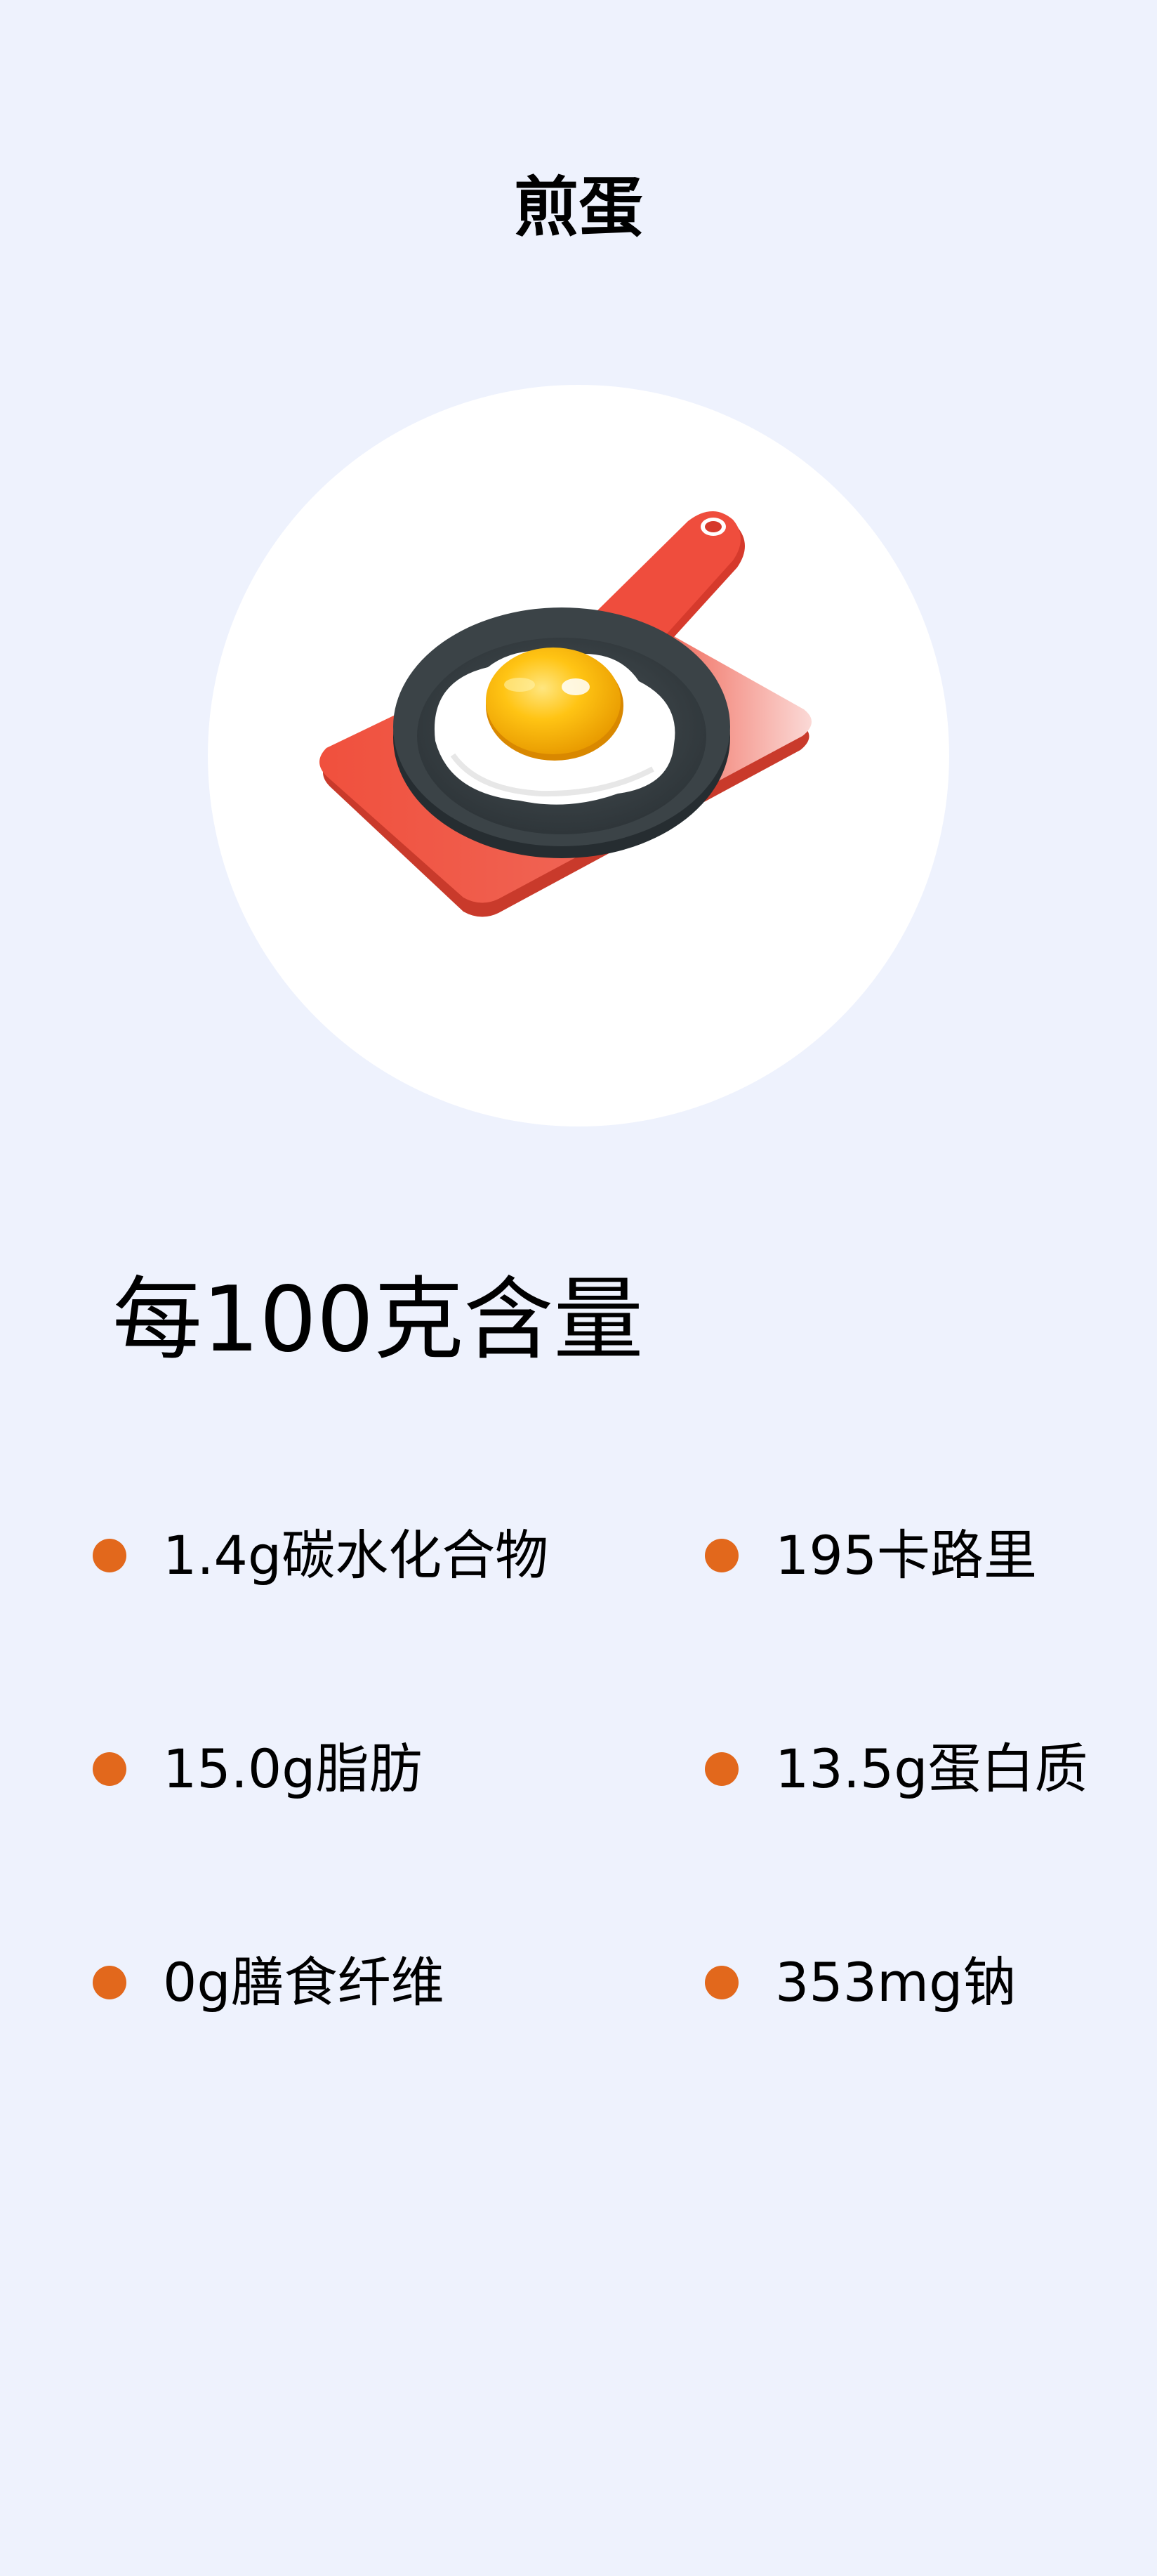  I want to click on nutrient-fiber: 0g膳食纤维, so click(268, 1982).